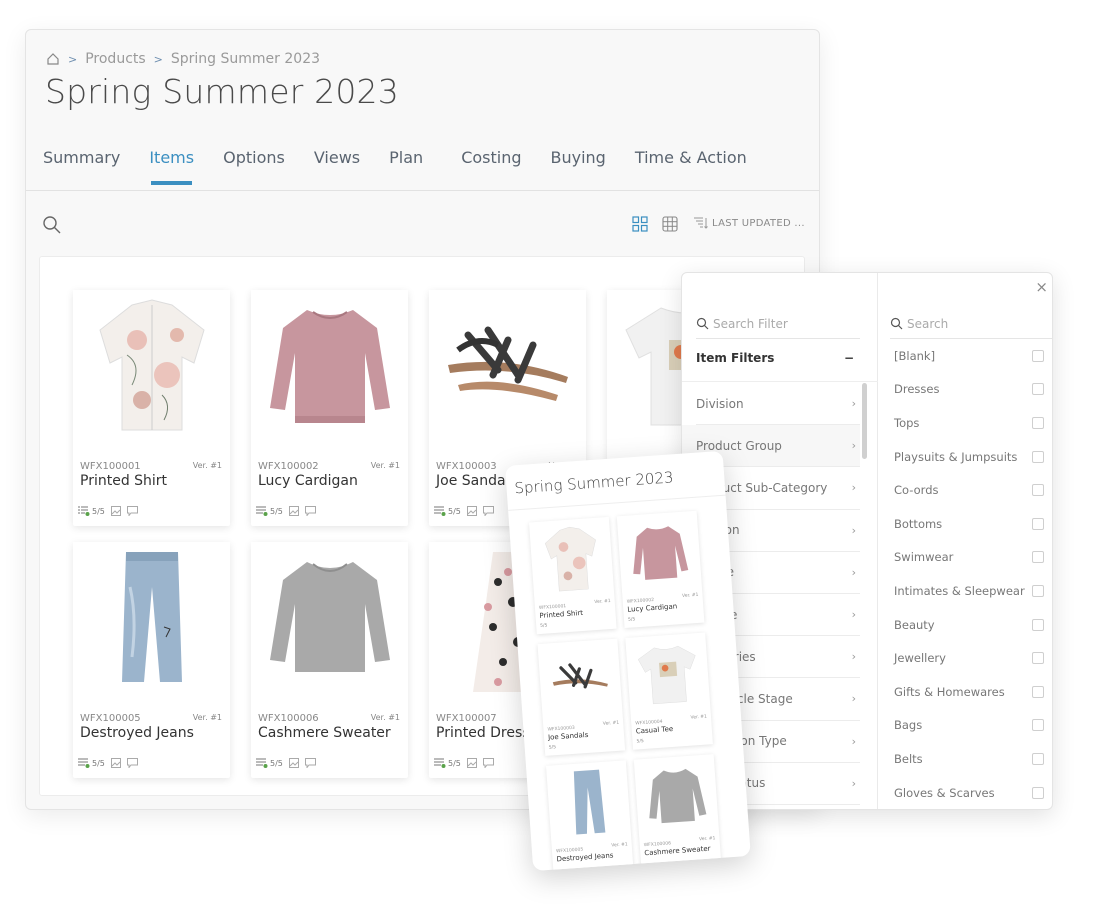  I want to click on item-code: WFX100005, so click(110, 718).